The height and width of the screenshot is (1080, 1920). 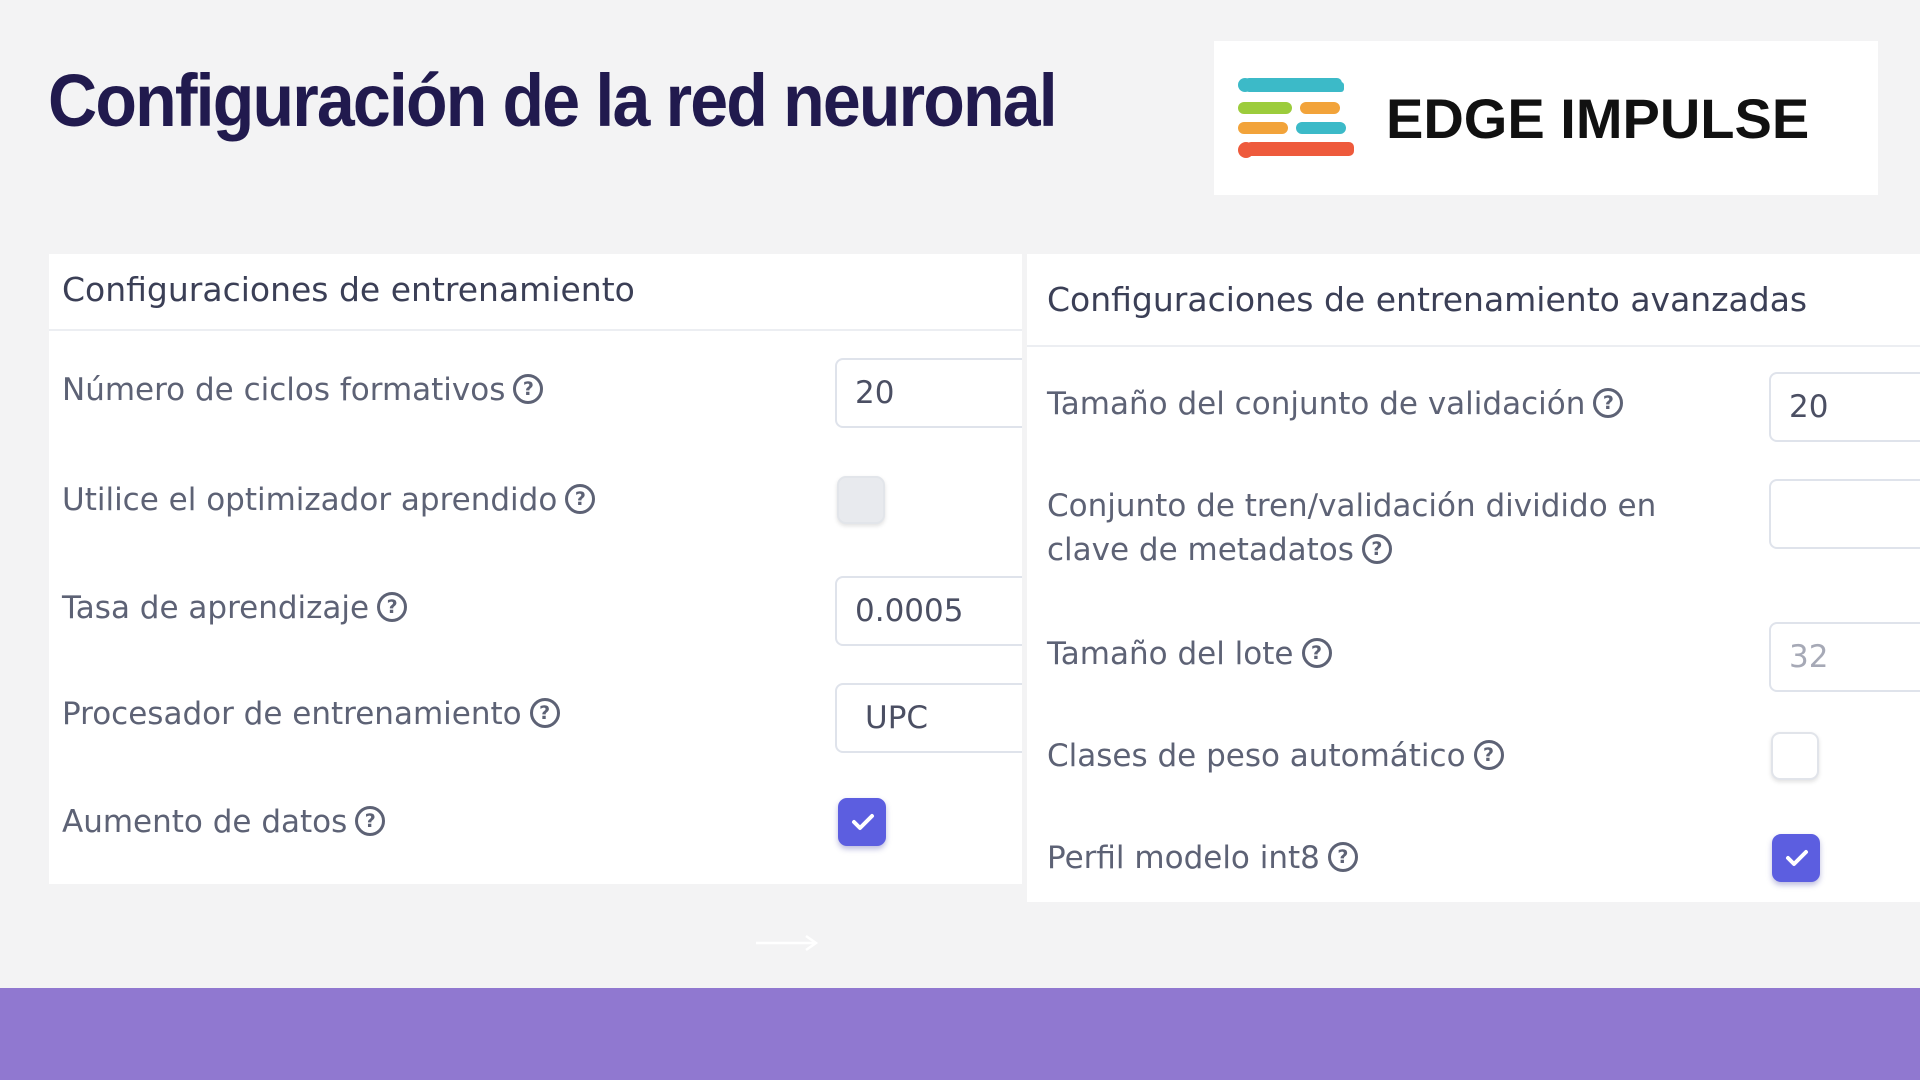 I want to click on auto-weight-row: Clases de peso automático?, so click(x=1473, y=765).